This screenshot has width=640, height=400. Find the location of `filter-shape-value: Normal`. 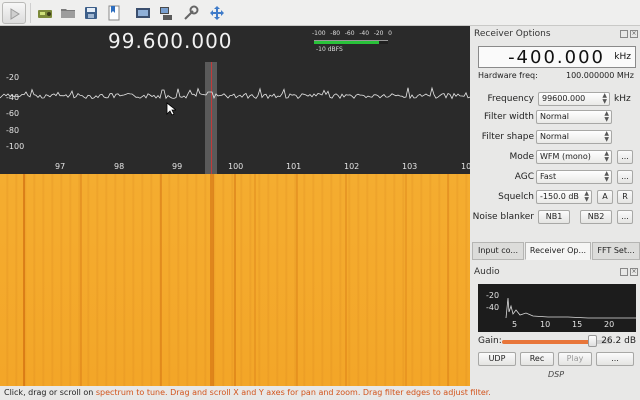

filter-shape-value: Normal is located at coordinates (554, 136).